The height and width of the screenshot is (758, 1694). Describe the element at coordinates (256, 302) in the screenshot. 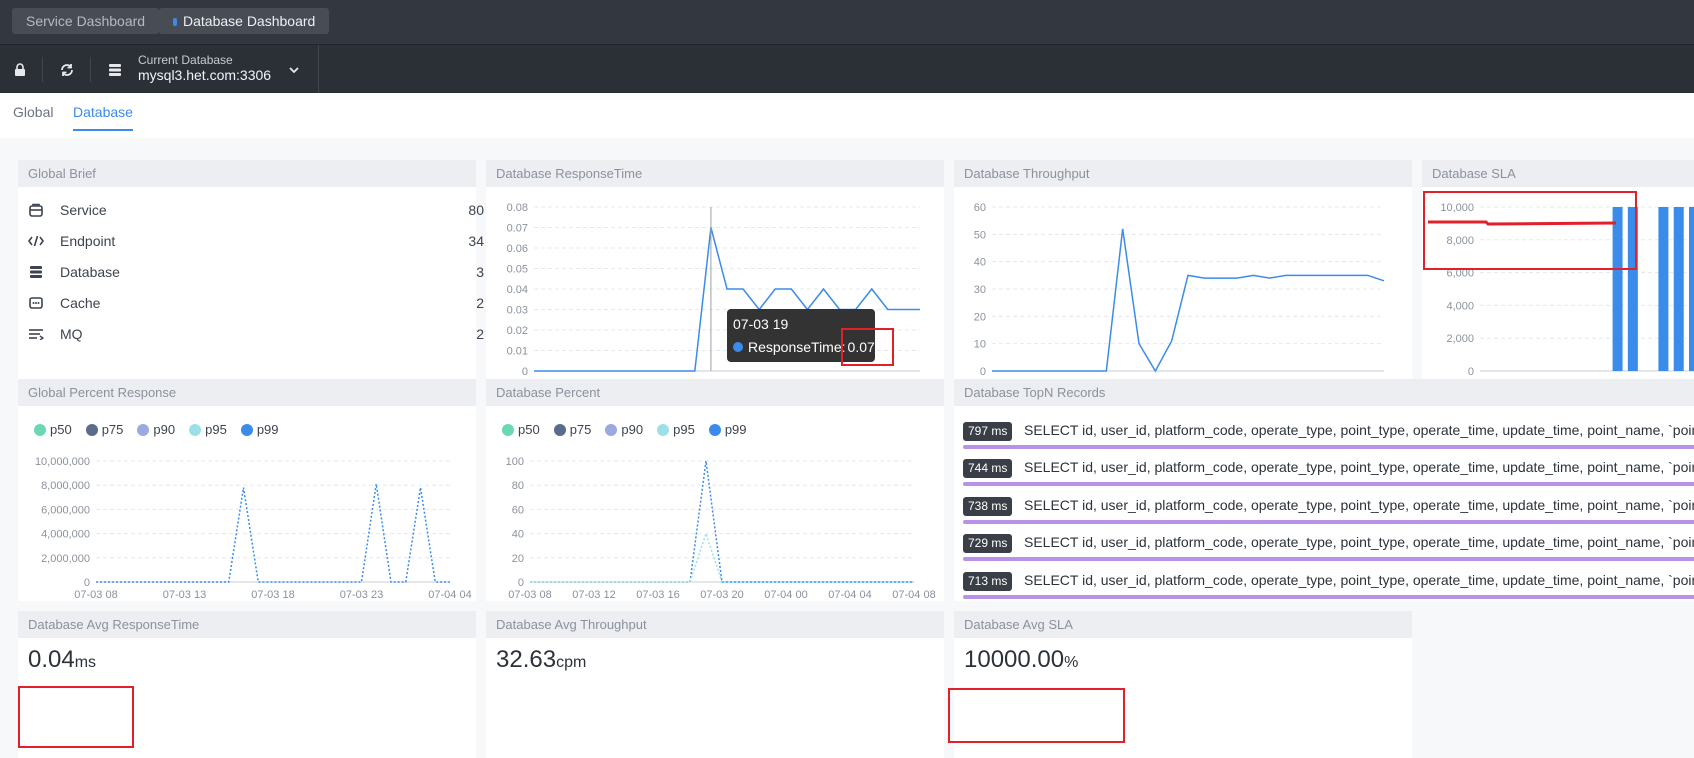

I see `brief-row-cache: Cache 2` at that location.